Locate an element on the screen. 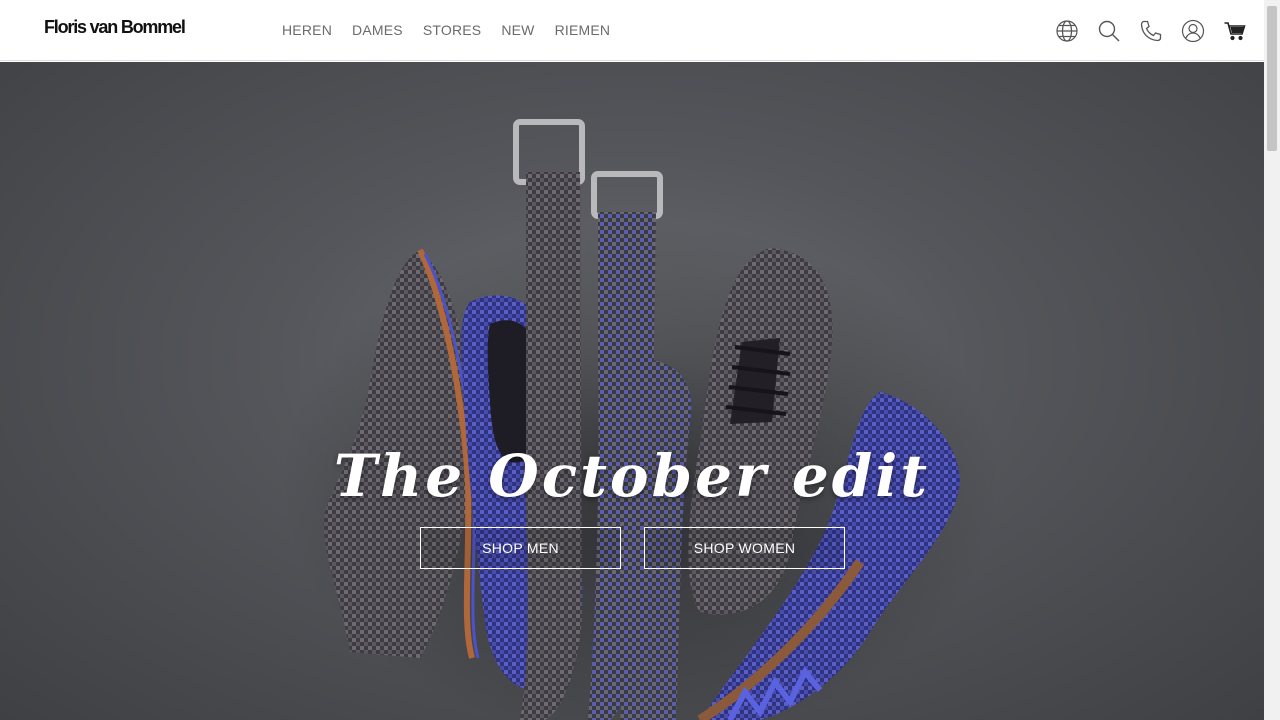 This screenshot has width=1280, height=720. nav-link-heren: HEREN is located at coordinates (307, 30).